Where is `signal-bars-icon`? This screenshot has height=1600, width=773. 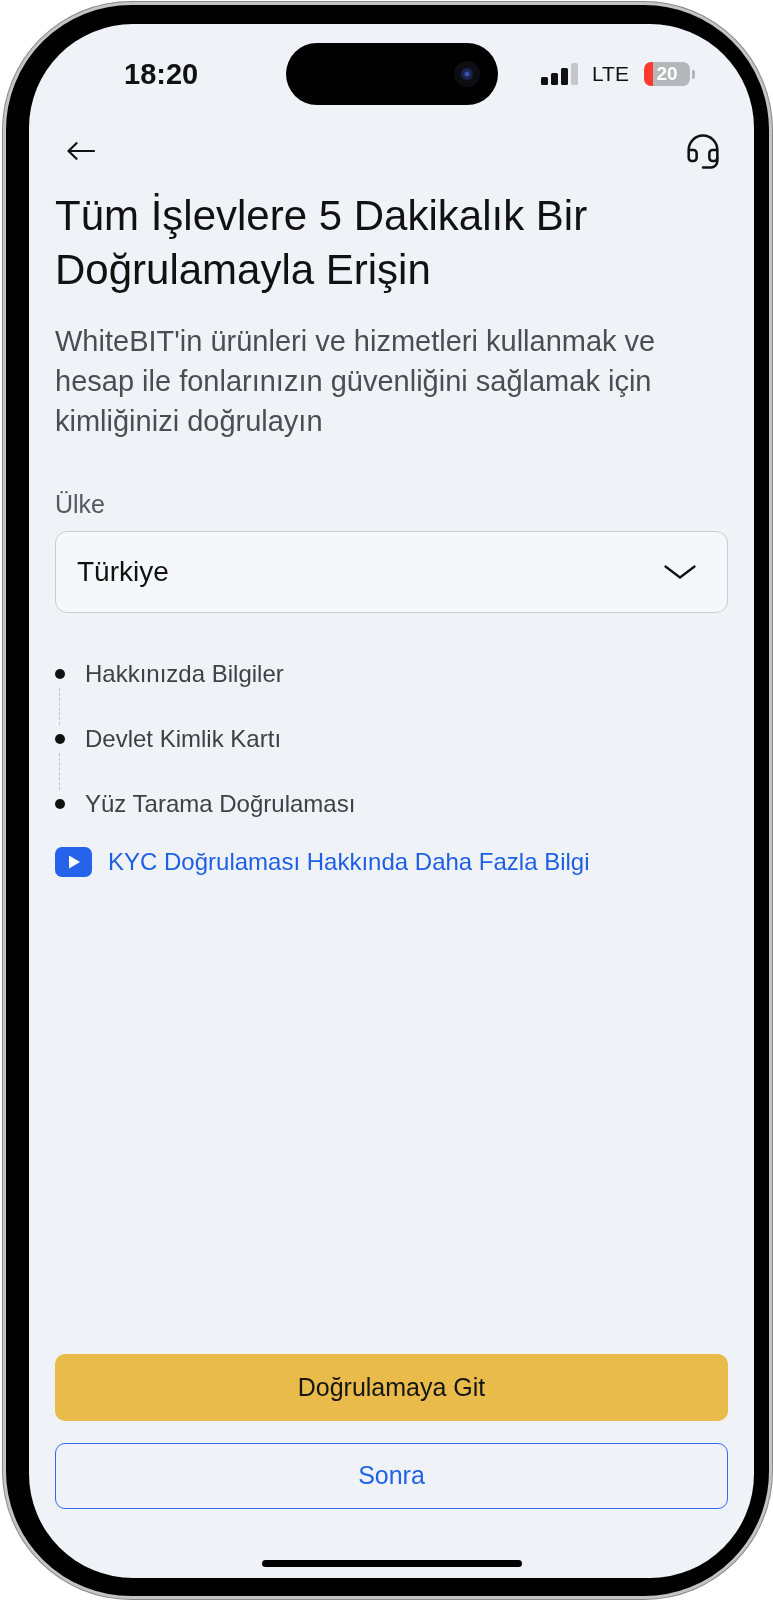 signal-bars-icon is located at coordinates (560, 74).